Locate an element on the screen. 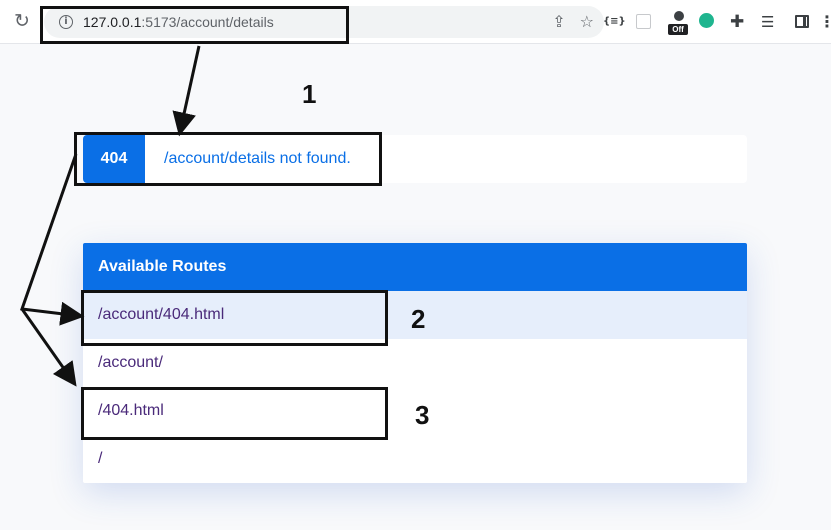 Image resolution: width=831 pixels, height=530 pixels. arrow-url-to-message is located at coordinates (186, 91).